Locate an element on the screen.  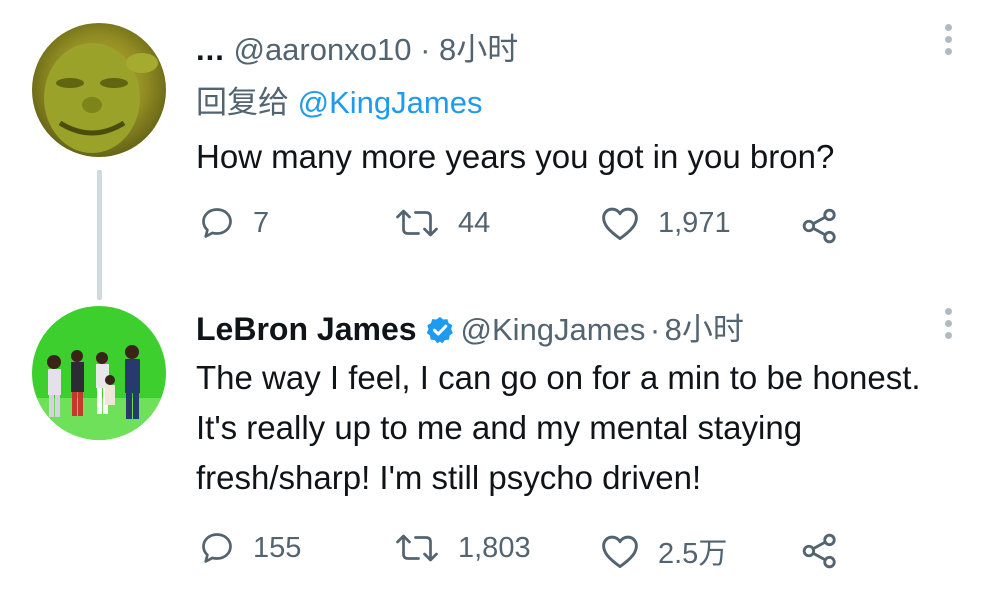
retweet-button: 1,803 is located at coordinates (462, 548).